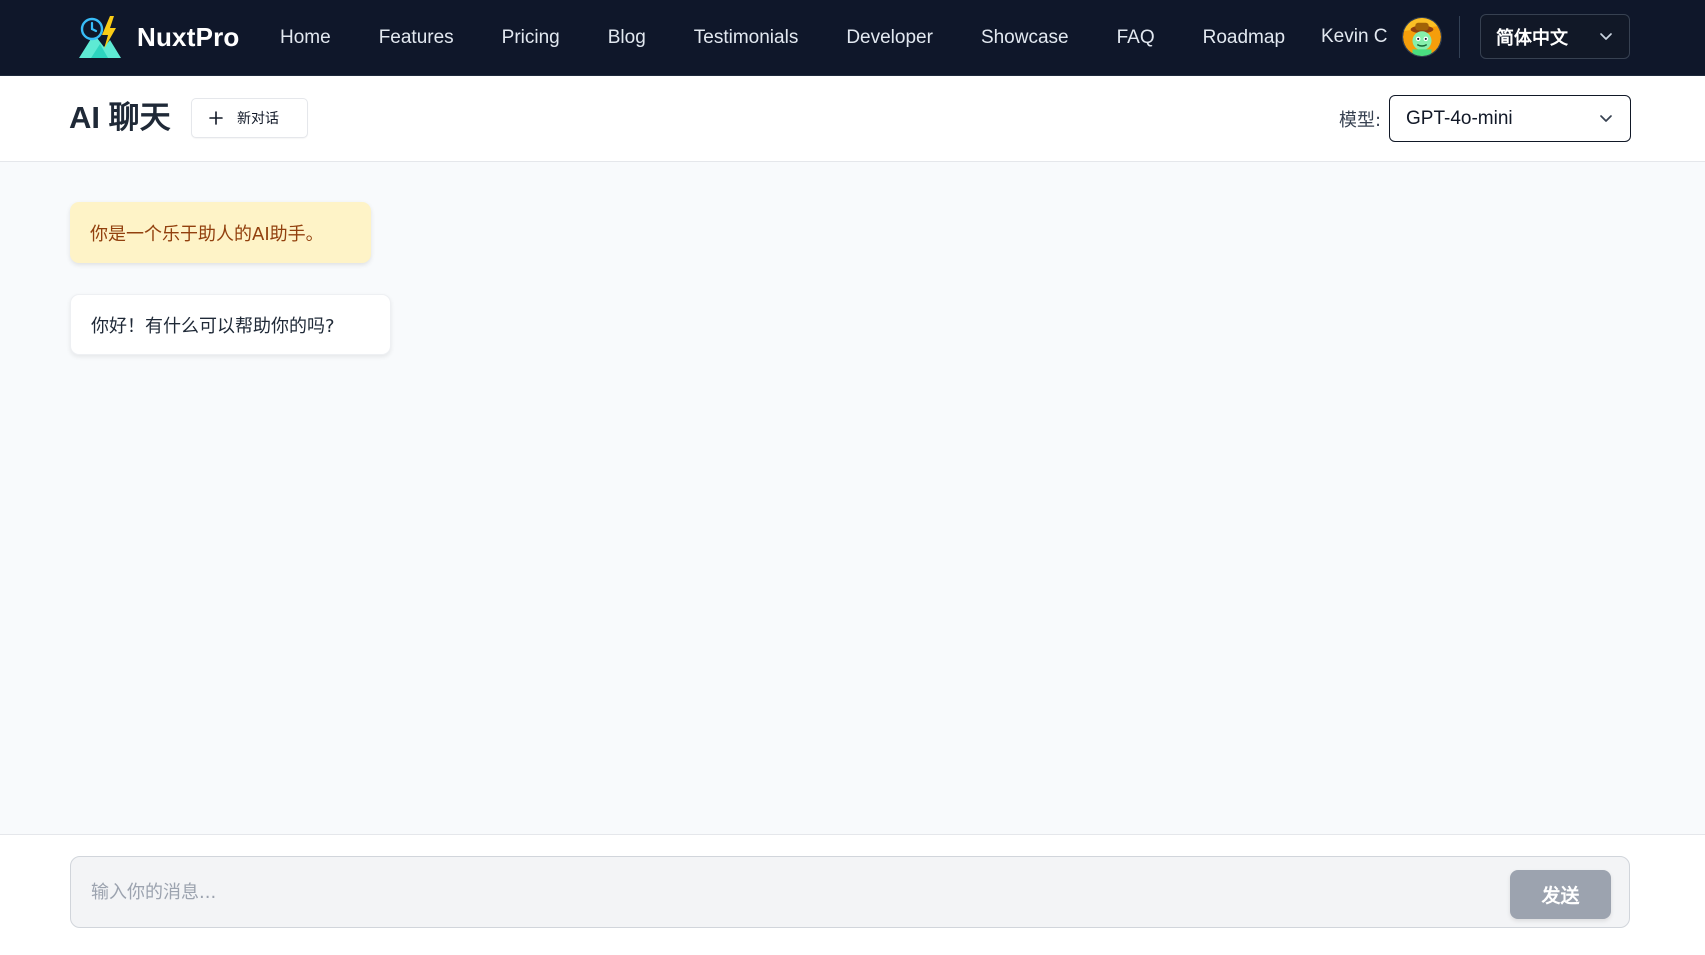 The image size is (1705, 955). Describe the element at coordinates (216, 118) in the screenshot. I see `plus-icon` at that location.